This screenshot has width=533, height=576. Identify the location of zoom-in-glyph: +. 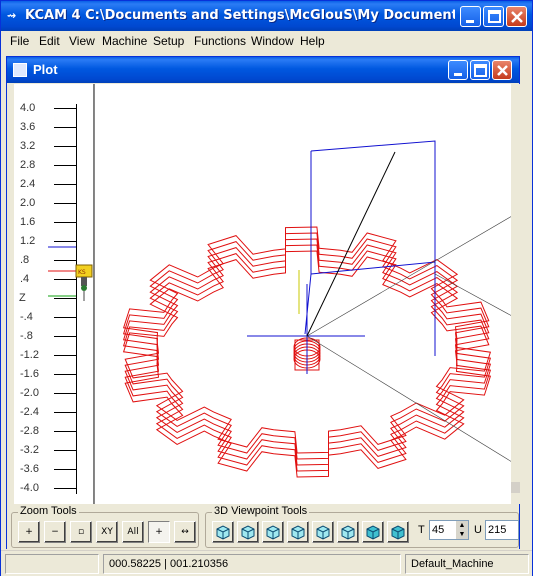
(29, 532).